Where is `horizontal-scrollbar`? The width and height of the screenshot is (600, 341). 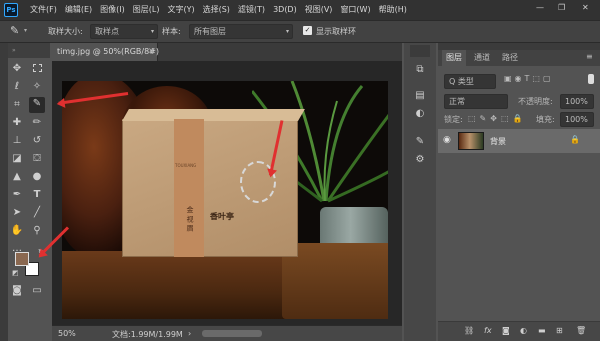 horizontal-scrollbar is located at coordinates (232, 333).